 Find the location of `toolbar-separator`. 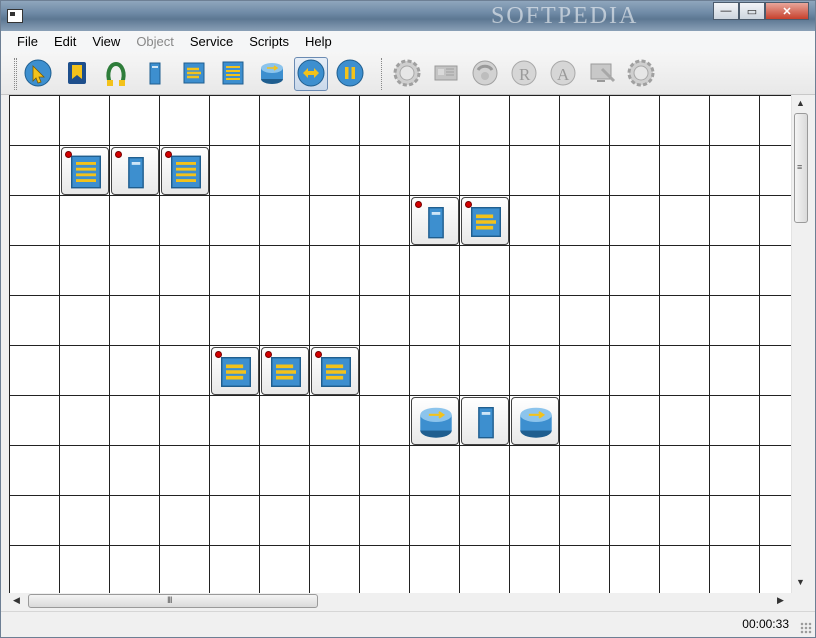

toolbar-separator is located at coordinates (382, 74).